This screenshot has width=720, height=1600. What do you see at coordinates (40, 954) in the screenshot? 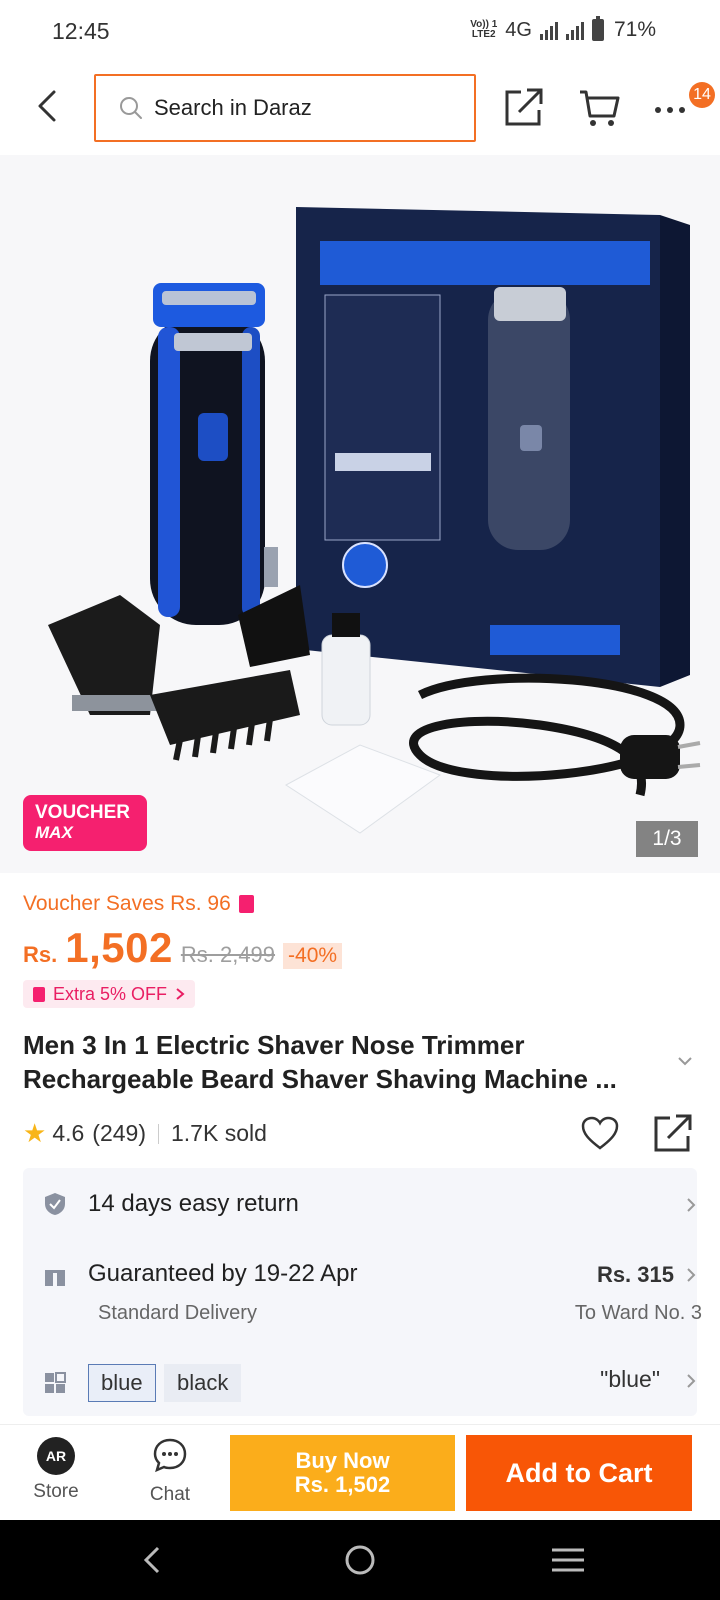
I see `currency: Rs.` at bounding box center [40, 954].